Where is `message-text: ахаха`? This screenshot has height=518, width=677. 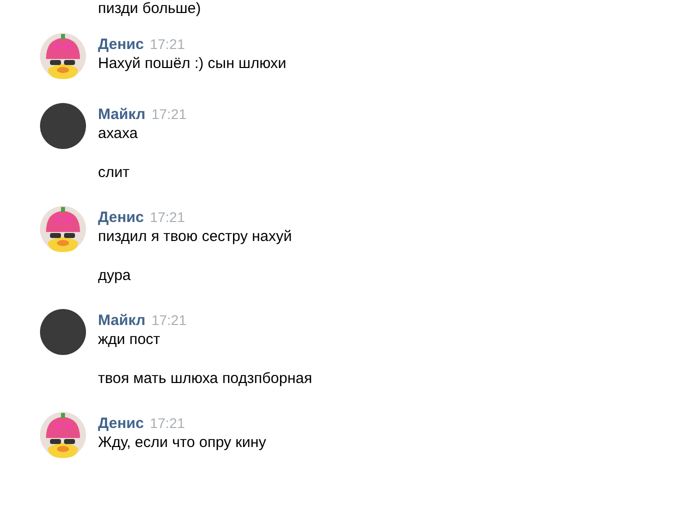
message-text: ахаха is located at coordinates (118, 134).